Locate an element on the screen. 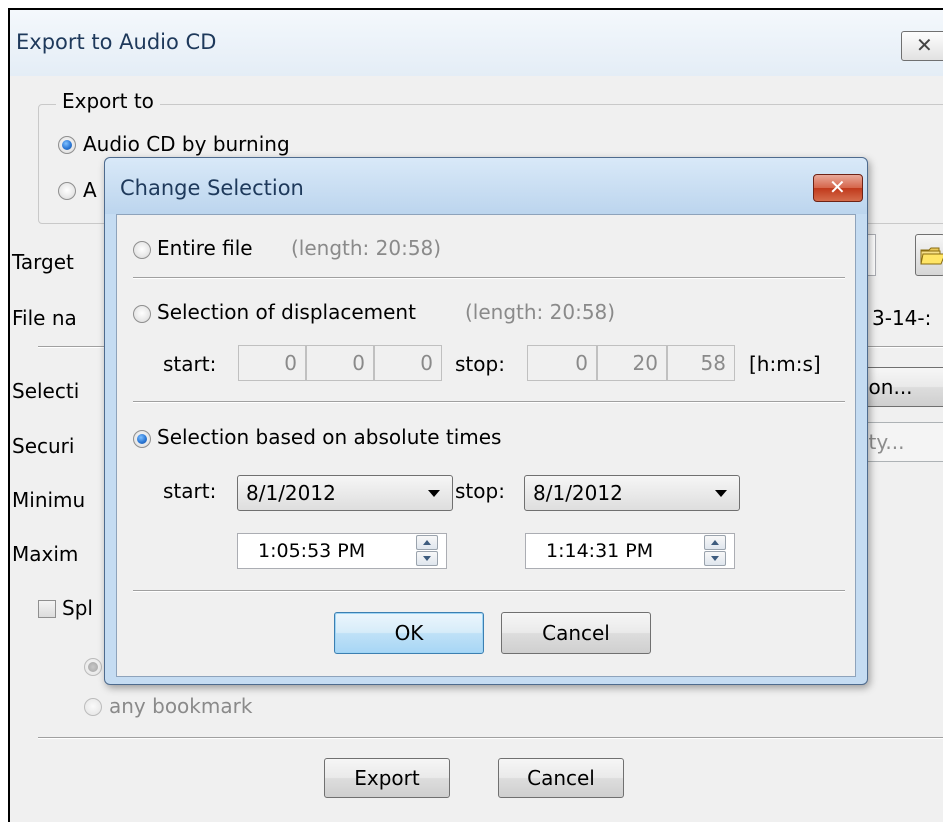 The image size is (943, 822). stop-minutes-field: 20 is located at coordinates (632, 363).